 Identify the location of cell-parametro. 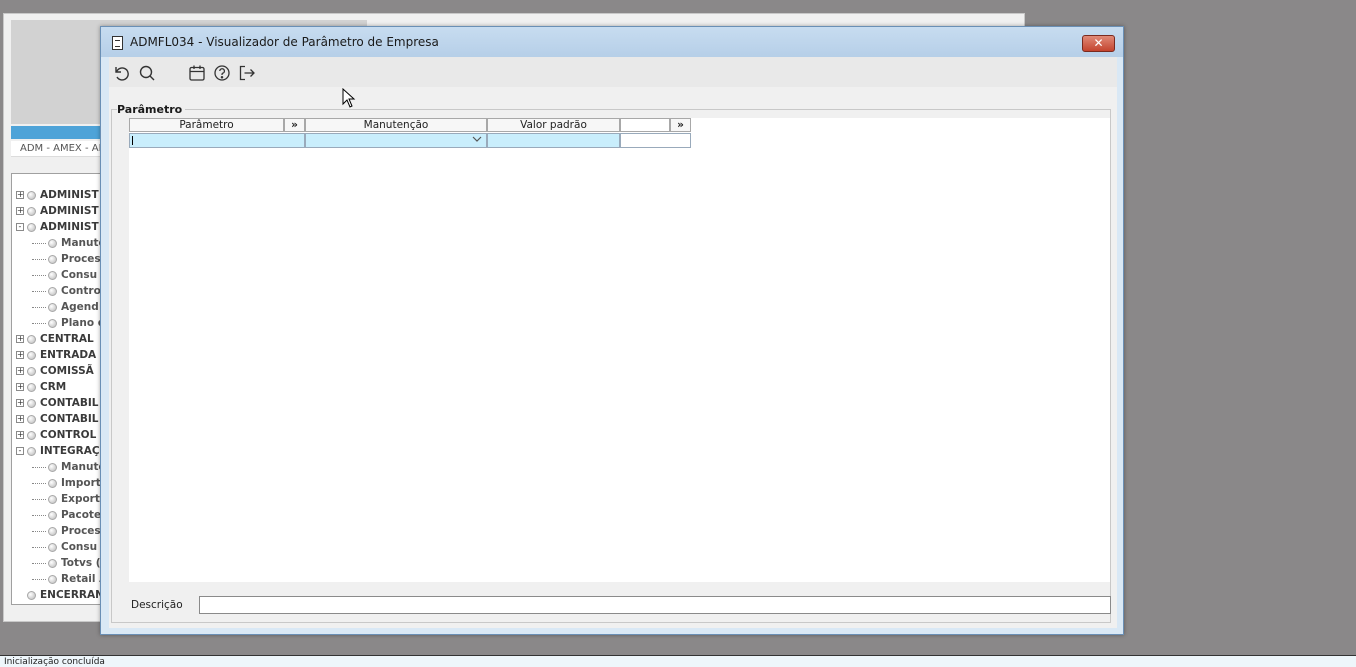
(217, 140).